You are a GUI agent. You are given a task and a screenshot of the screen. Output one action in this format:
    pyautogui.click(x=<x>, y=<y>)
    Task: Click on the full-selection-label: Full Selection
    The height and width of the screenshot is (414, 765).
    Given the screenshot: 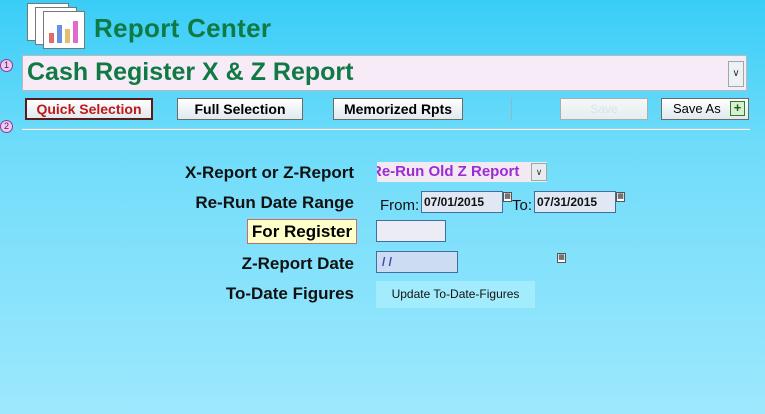 What is the action you would take?
    pyautogui.click(x=240, y=109)
    